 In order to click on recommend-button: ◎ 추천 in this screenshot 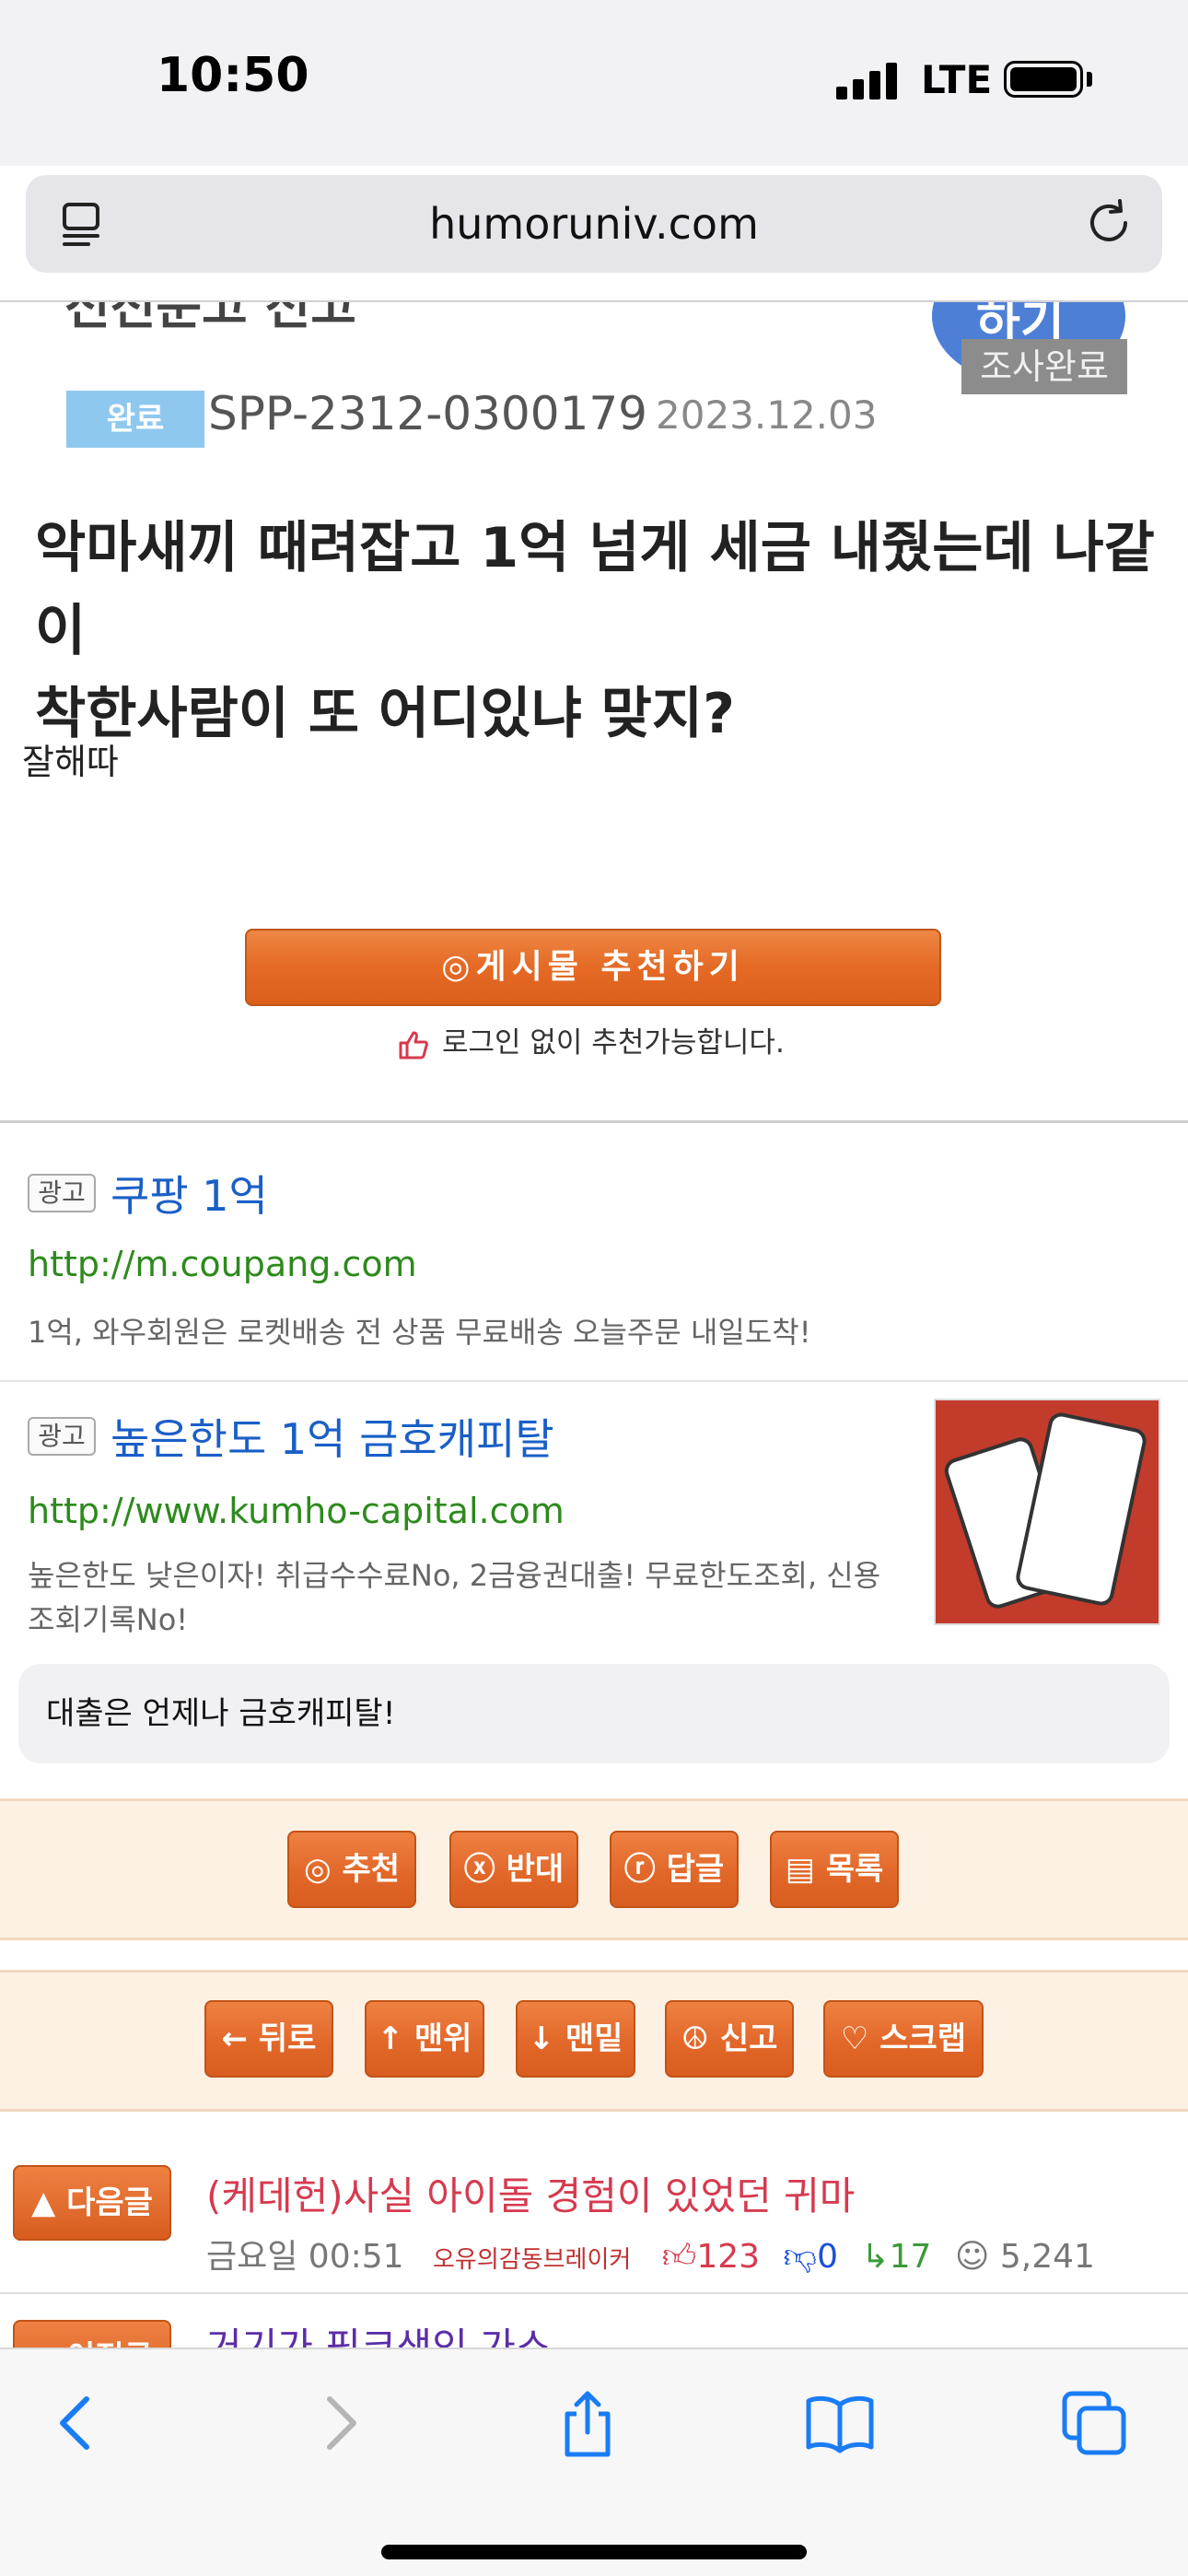, I will do `click(352, 1869)`.